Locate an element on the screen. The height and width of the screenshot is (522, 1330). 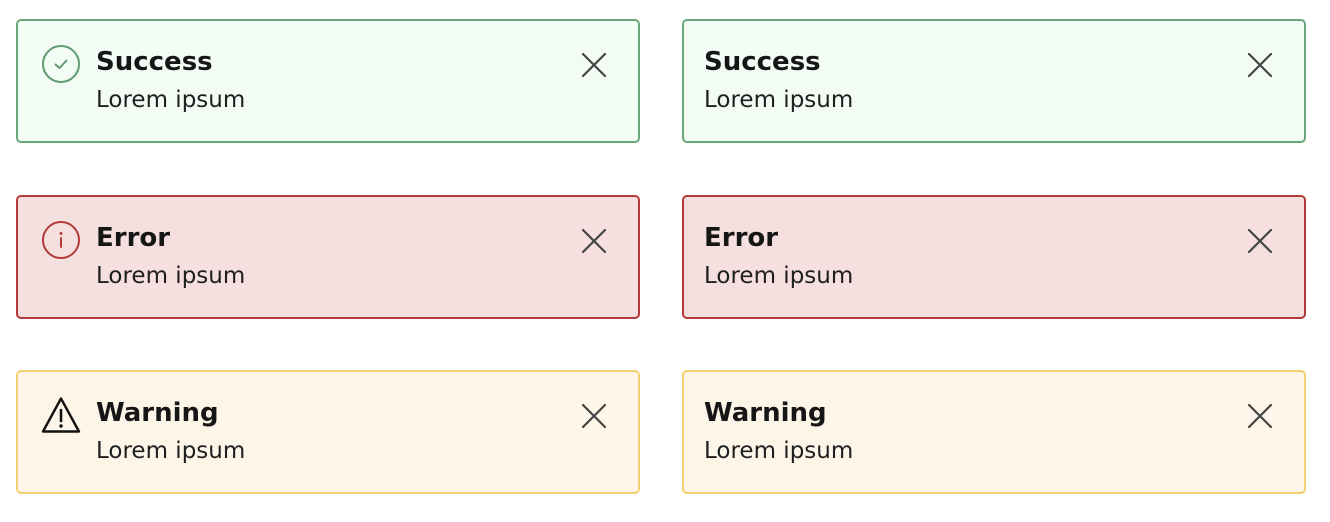
warning-triangle-icon is located at coordinates (61, 415).